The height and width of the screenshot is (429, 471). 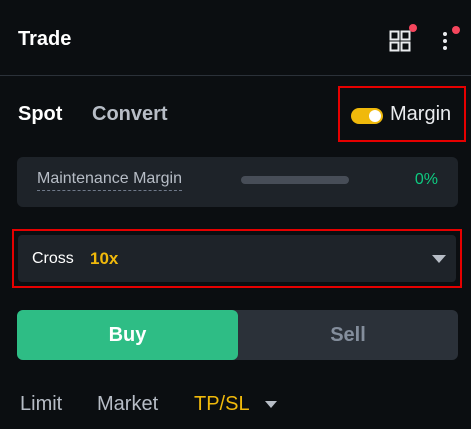 What do you see at coordinates (445, 41) in the screenshot?
I see `more-vertical-icon` at bounding box center [445, 41].